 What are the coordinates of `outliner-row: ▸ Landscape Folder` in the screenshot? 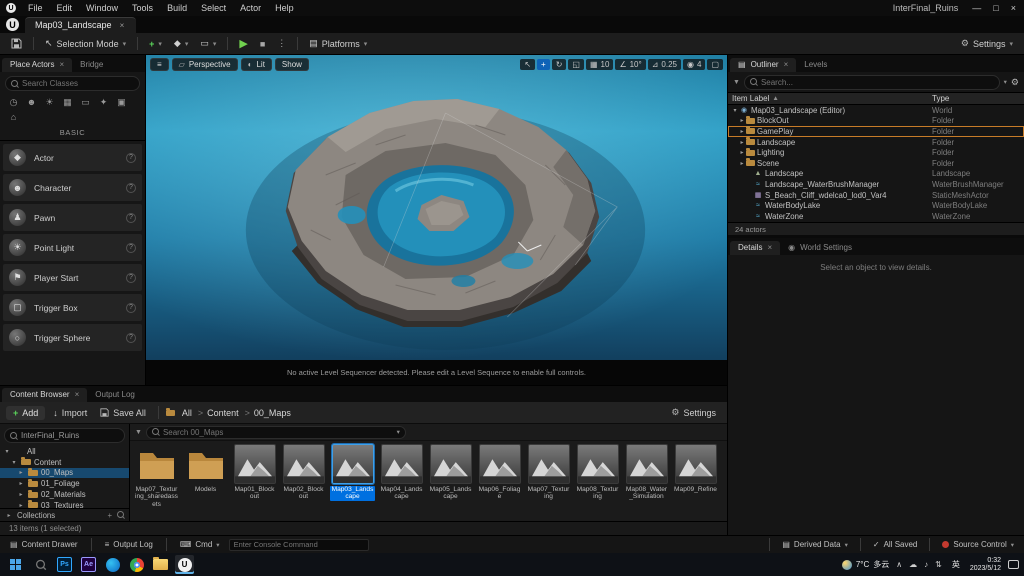 It's located at (876, 142).